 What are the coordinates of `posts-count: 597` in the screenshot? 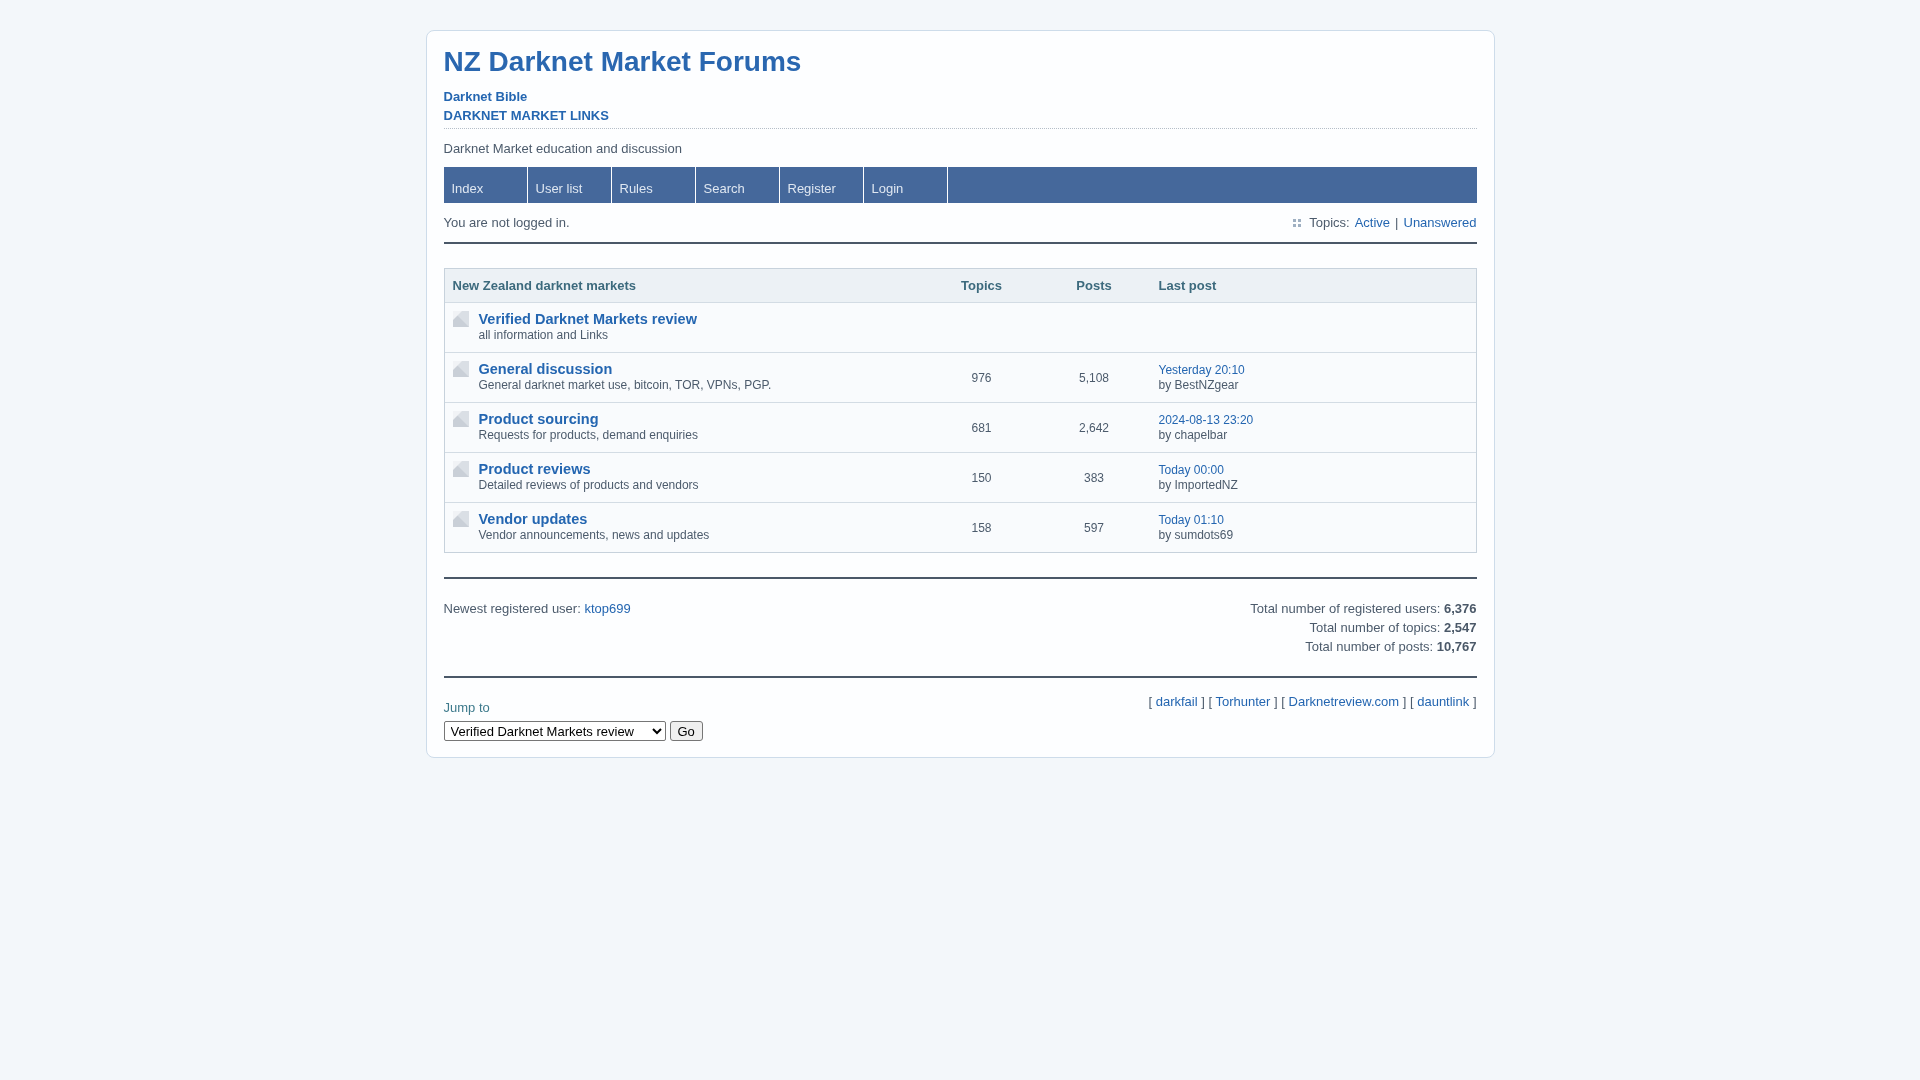 It's located at (1094, 527).